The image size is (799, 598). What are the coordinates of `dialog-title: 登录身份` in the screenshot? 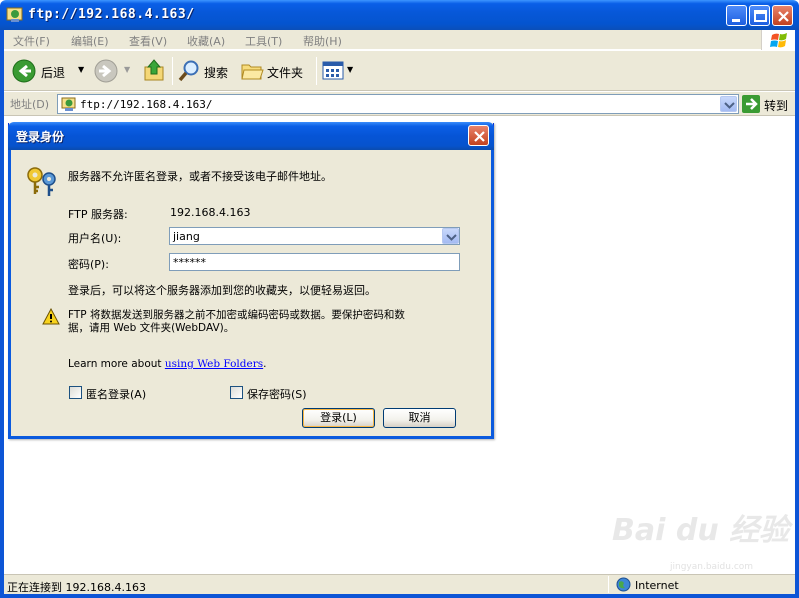 It's located at (40, 137).